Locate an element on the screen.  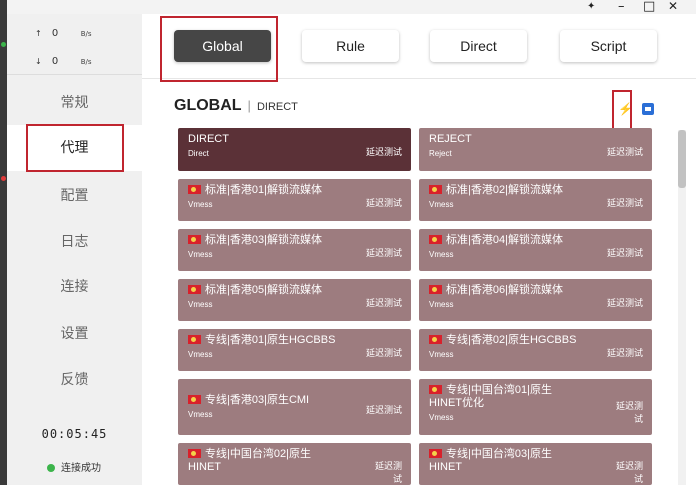
proxy-name-wrap: 专线|中国台湾02|原生HINET is located at coordinates (263, 461).